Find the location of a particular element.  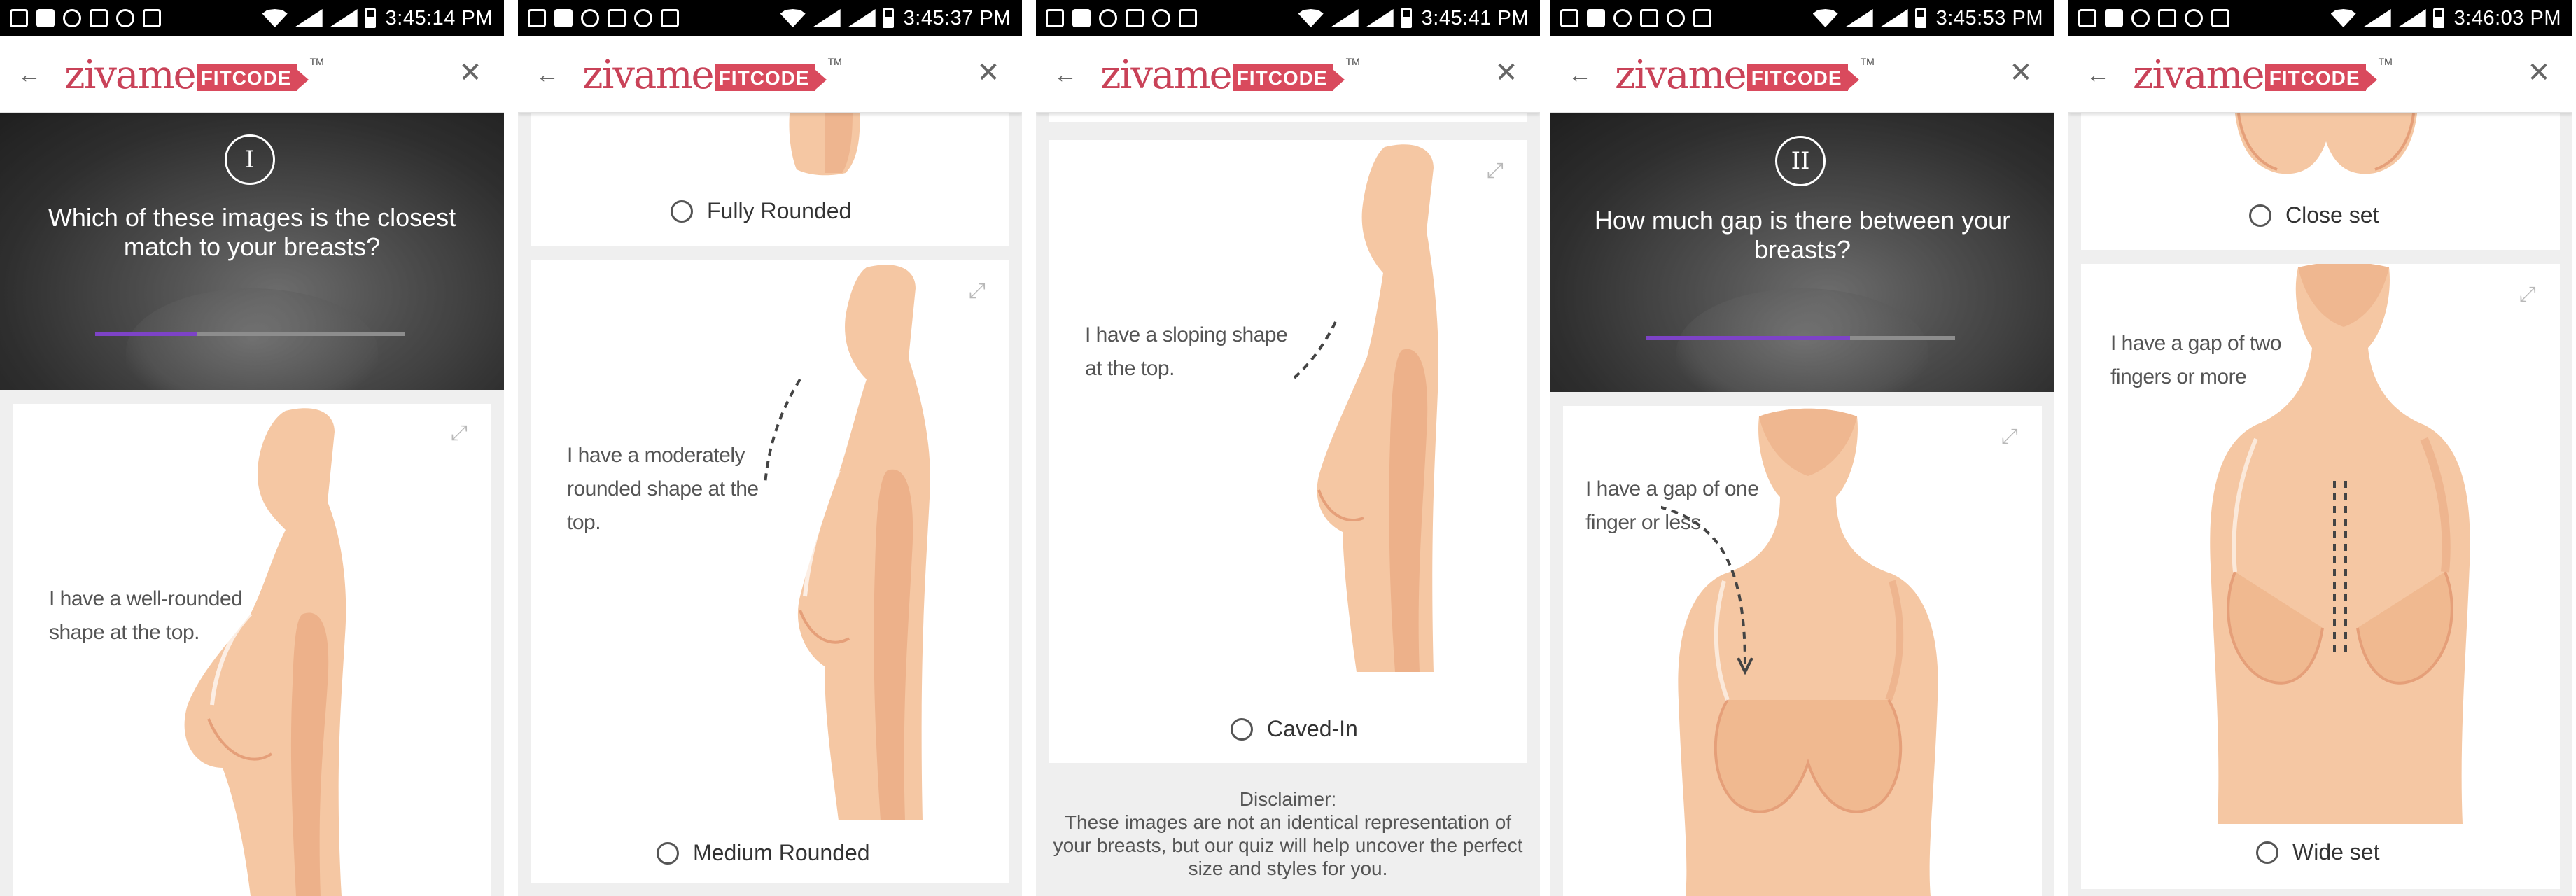

option-wide-set: Wide set is located at coordinates (2317, 852).